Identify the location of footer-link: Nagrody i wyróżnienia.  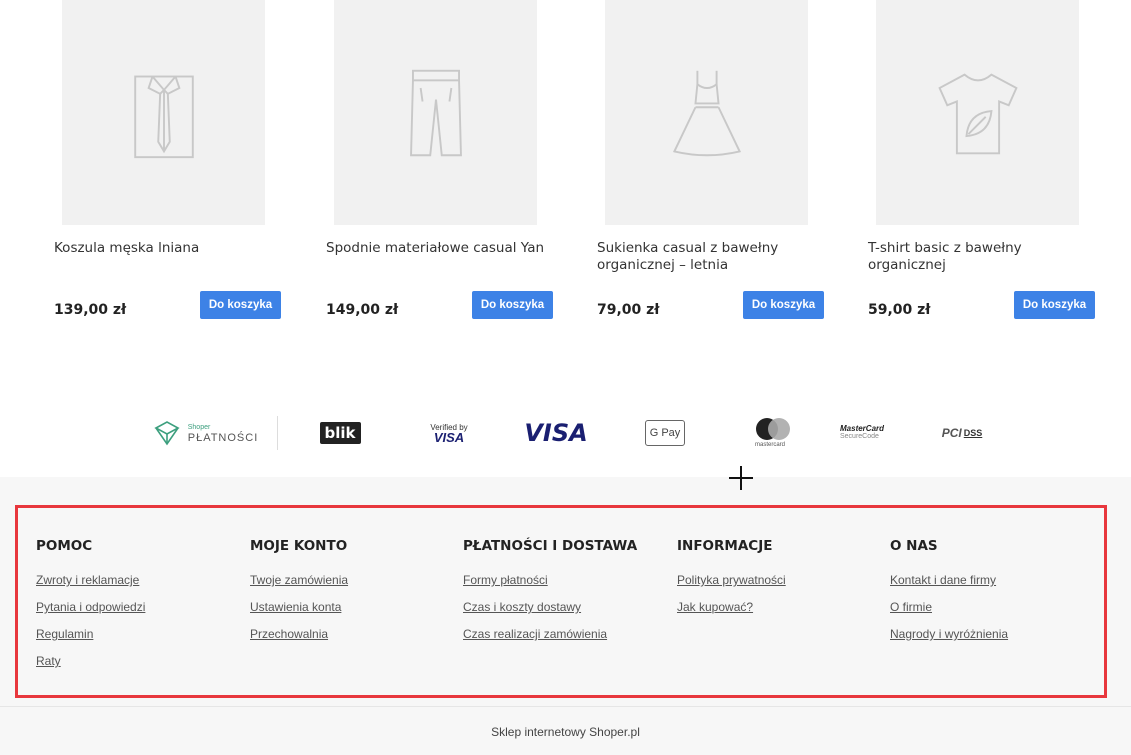
(990, 640).